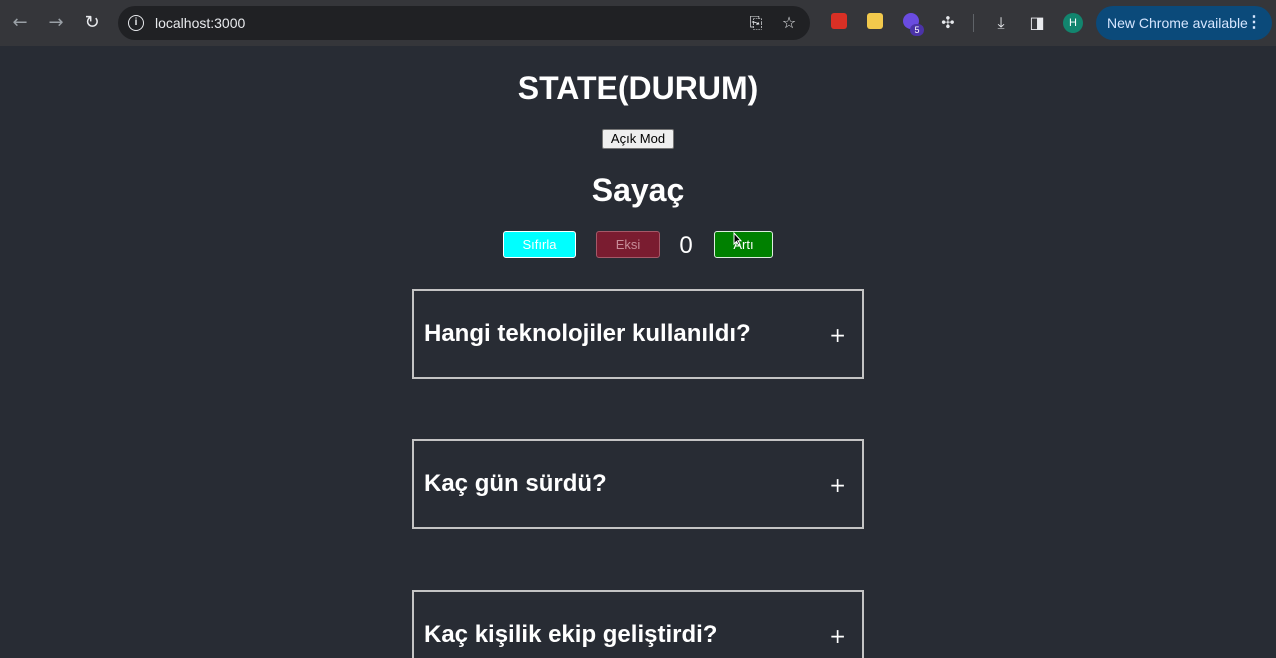 The height and width of the screenshot is (658, 1276). Describe the element at coordinates (1254, 23) in the screenshot. I see `kebab-menu-icon: ⋮` at that location.